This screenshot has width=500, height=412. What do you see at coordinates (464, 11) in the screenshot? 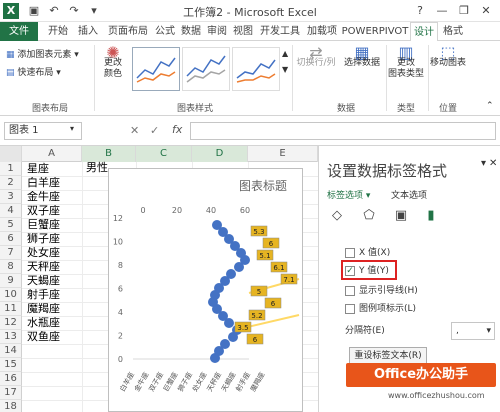
I see `restore-icon: ❐` at bounding box center [464, 11].